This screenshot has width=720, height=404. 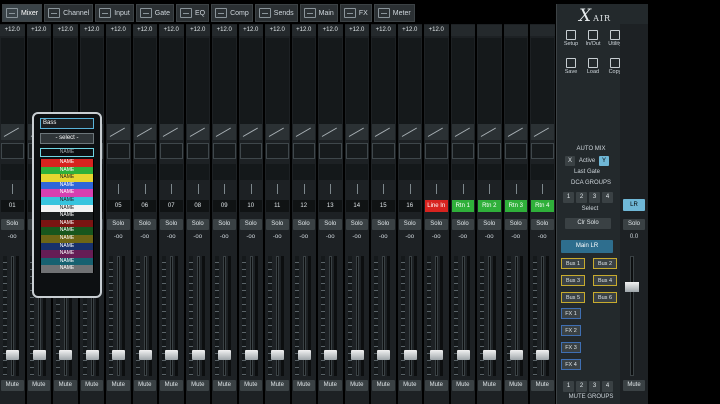 I want to click on tab-channel: Channel, so click(x=69, y=13).